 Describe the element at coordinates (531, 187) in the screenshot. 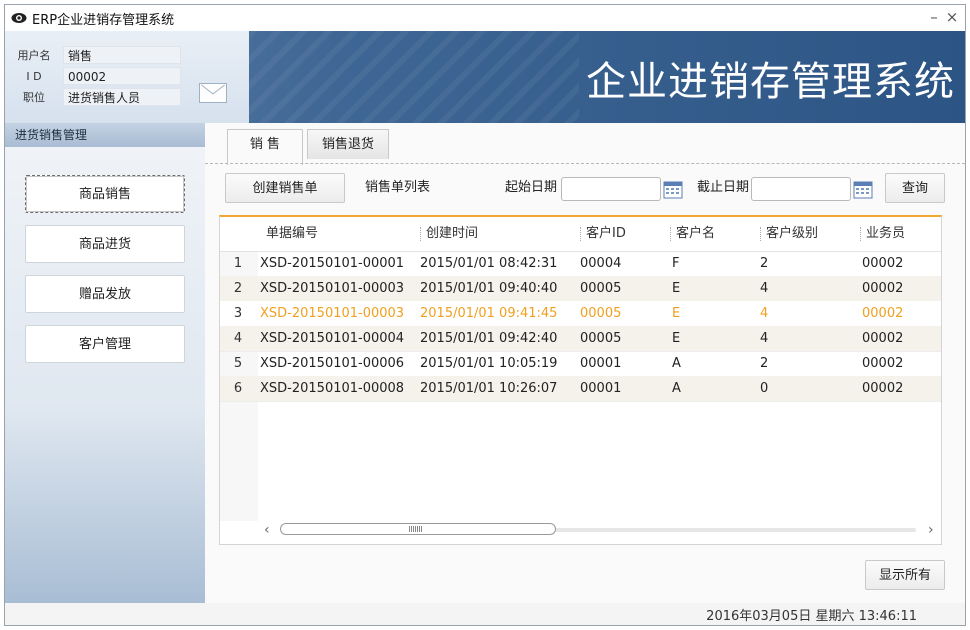

I see `start-date-label: 起始日期` at that location.